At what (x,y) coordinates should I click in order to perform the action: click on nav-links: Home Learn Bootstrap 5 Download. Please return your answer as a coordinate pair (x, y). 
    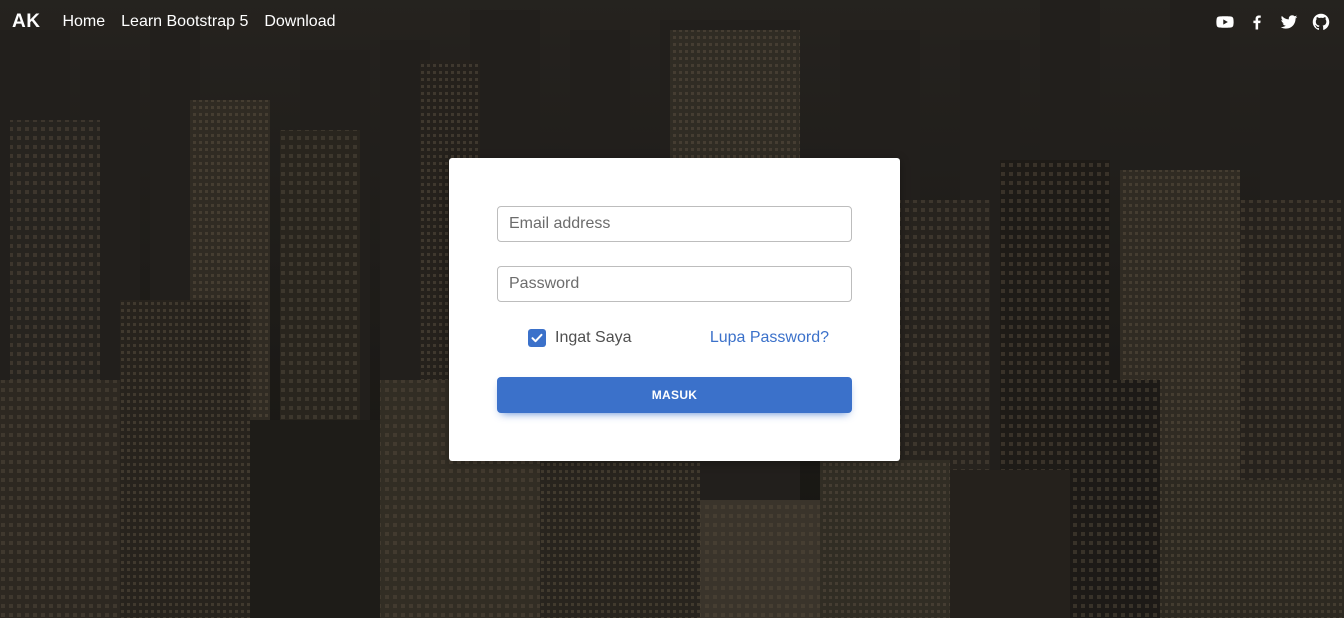
    Looking at the image, I should click on (198, 22).